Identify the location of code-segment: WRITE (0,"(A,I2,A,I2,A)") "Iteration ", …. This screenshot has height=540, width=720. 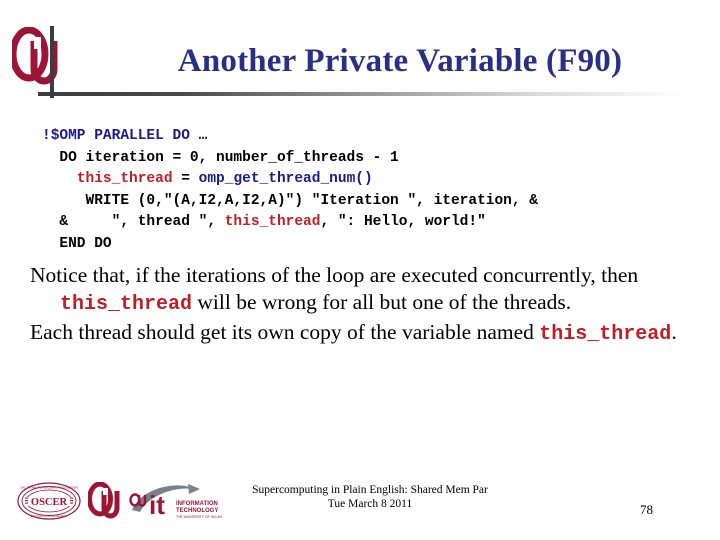
(290, 200).